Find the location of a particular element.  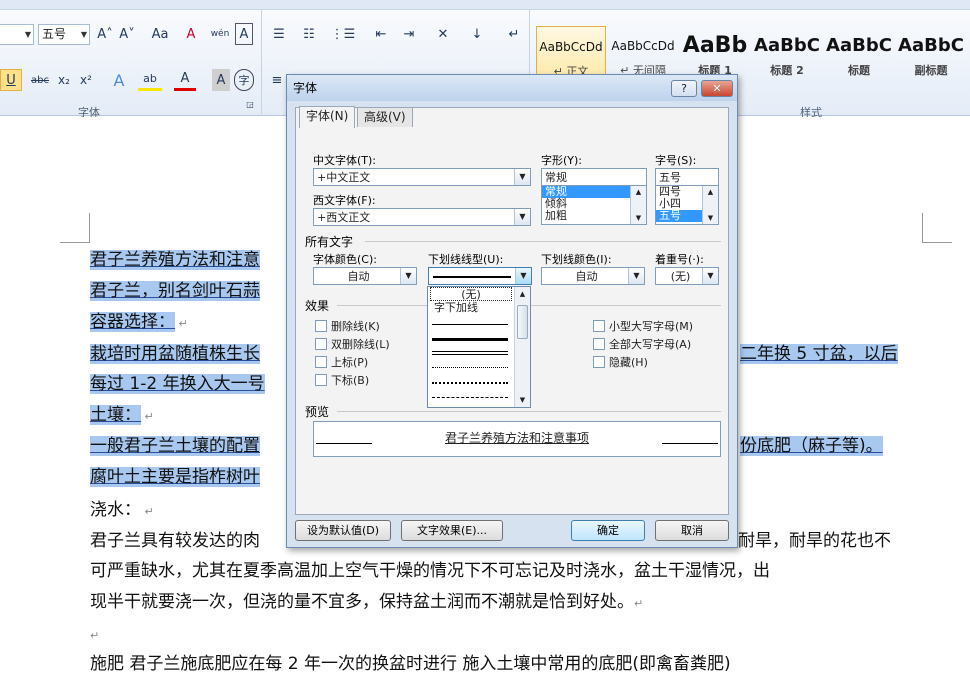

doc-line-fragment: 份底肥（麻子等)。 is located at coordinates (811, 446).